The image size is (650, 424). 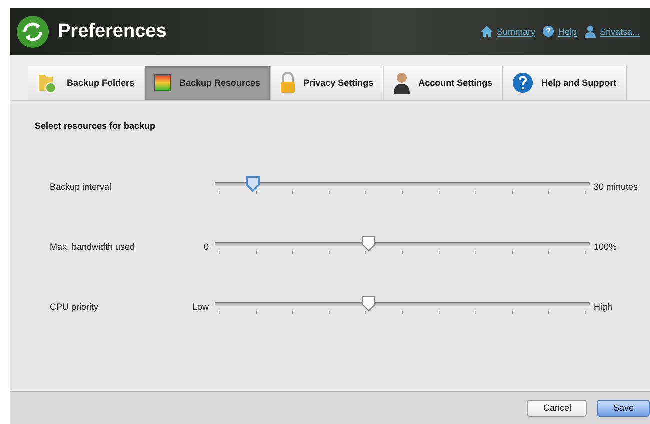 I want to click on slider-label: CPU priority, so click(x=74, y=307).